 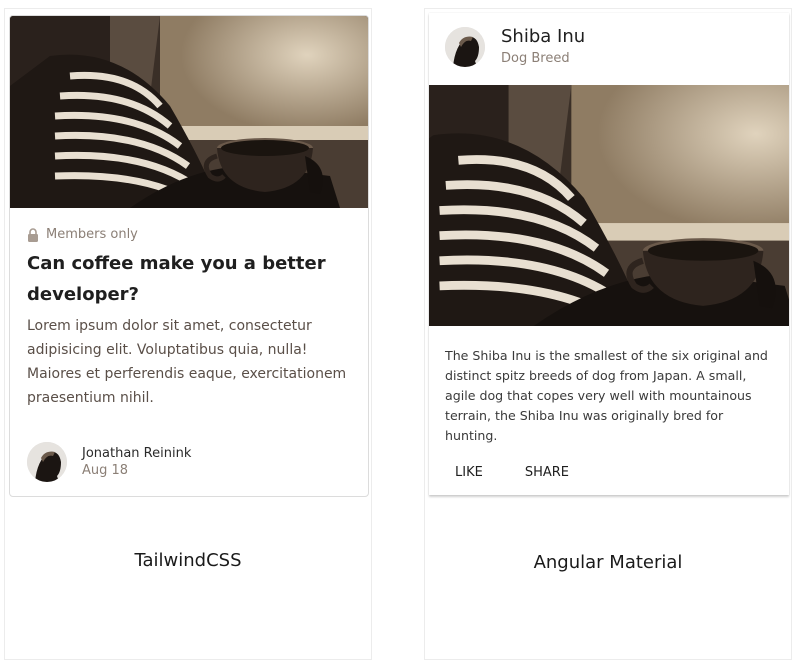 I want to click on card-header: Shiba Inu Dog Breed, so click(x=515, y=47).